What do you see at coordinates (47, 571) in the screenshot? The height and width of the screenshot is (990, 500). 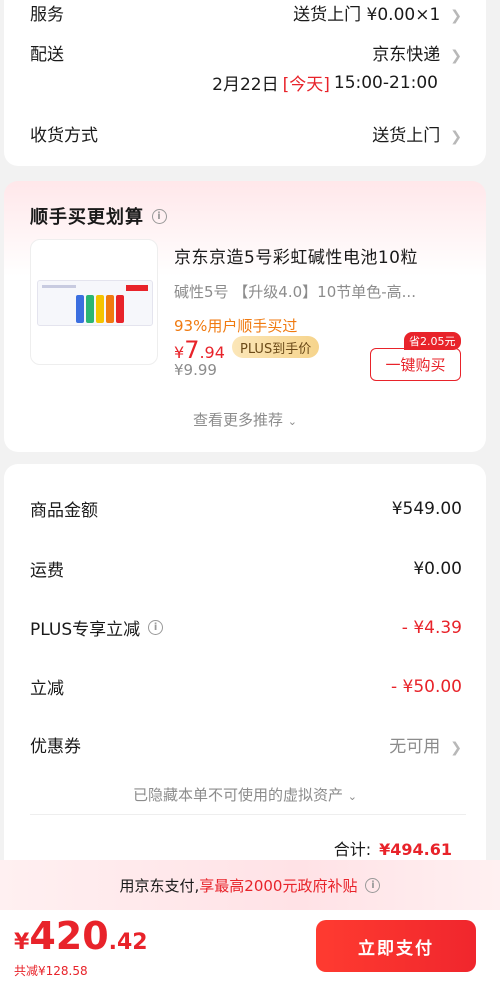 I see `amount-label: 运费` at bounding box center [47, 571].